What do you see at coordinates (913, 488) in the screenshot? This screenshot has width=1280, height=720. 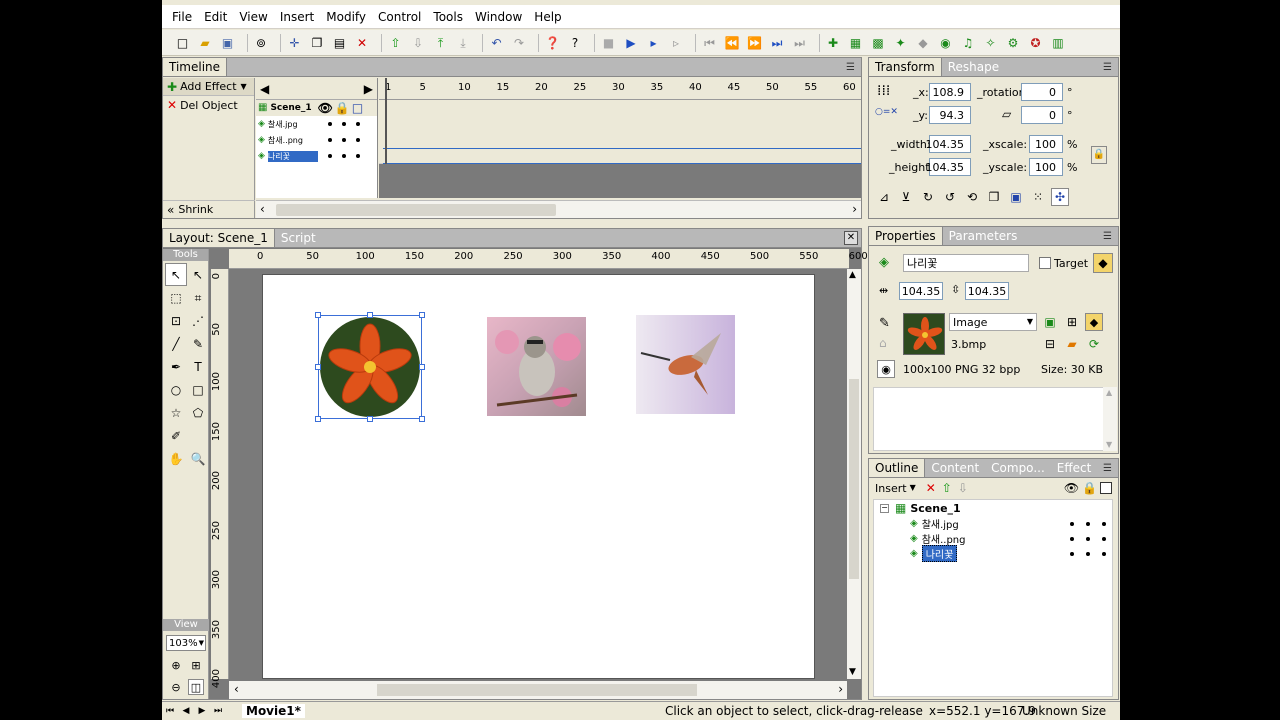 I see `dropdown-arrow-icon: ▼` at bounding box center [913, 488].